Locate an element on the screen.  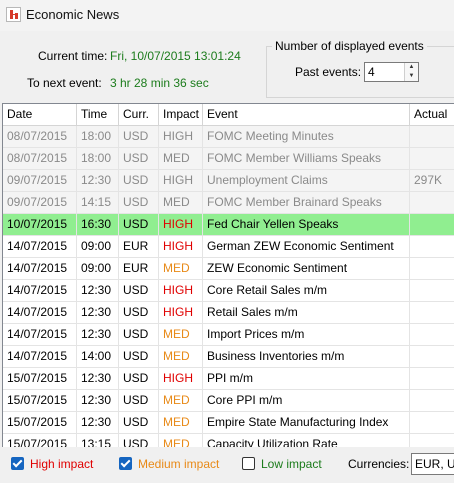
cell-currency: EUR is located at coordinates (139, 268).